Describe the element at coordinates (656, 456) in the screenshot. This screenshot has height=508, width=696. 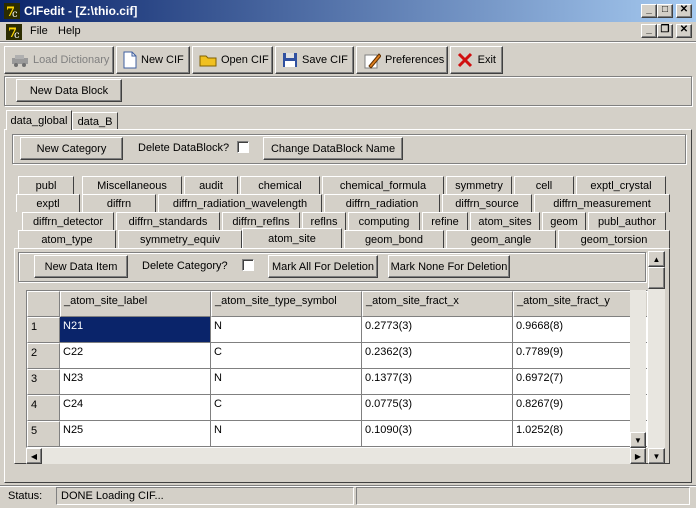
I see `scroll-down-arrow-icon: ▼` at that location.